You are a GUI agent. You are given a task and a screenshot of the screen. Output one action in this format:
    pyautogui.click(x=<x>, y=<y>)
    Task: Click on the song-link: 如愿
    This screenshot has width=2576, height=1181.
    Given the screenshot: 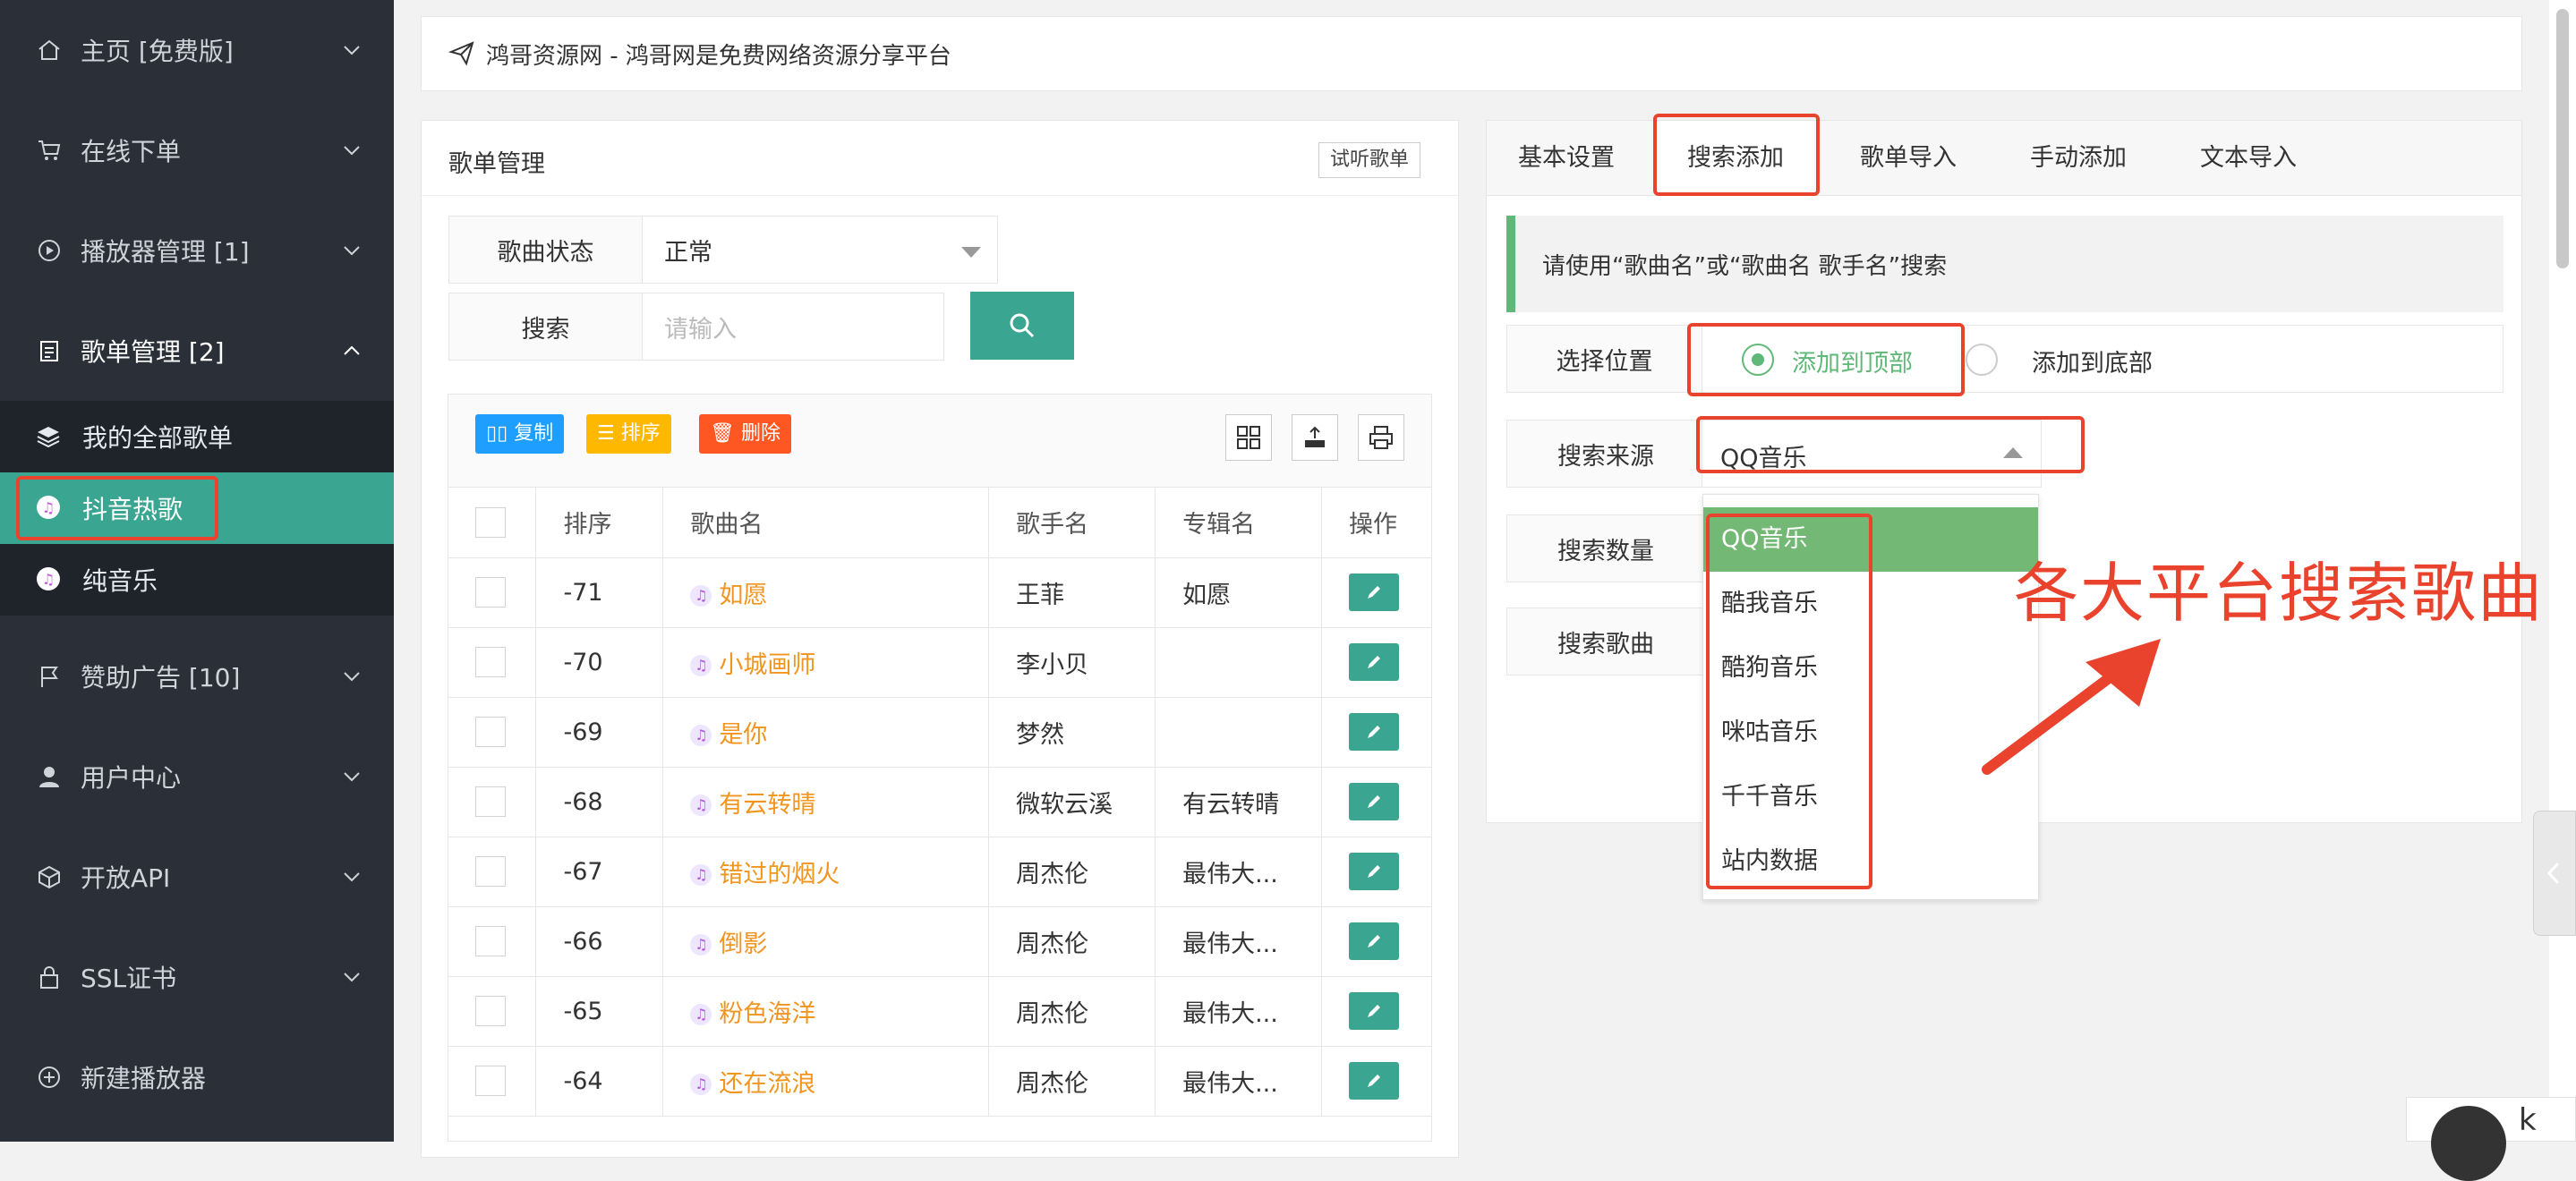 What is the action you would take?
    pyautogui.click(x=743, y=595)
    